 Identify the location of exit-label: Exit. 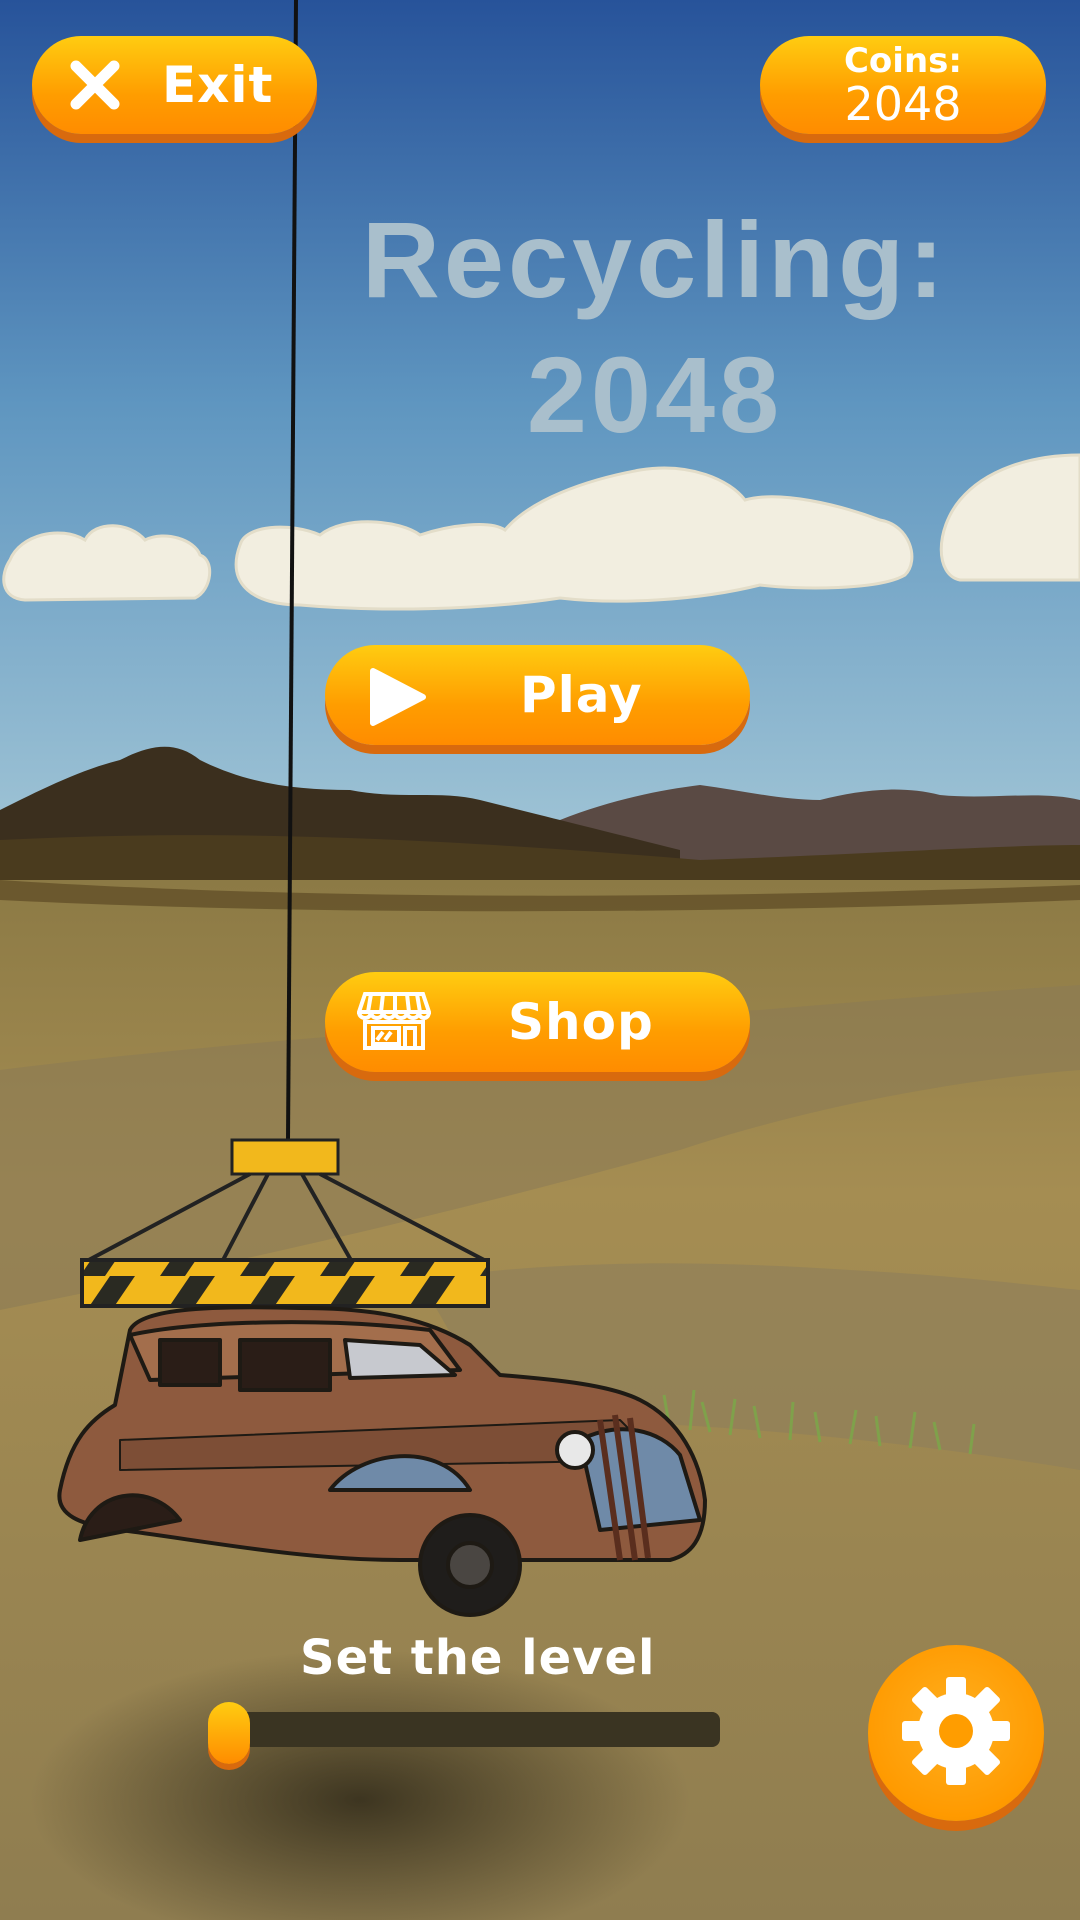
(218, 85).